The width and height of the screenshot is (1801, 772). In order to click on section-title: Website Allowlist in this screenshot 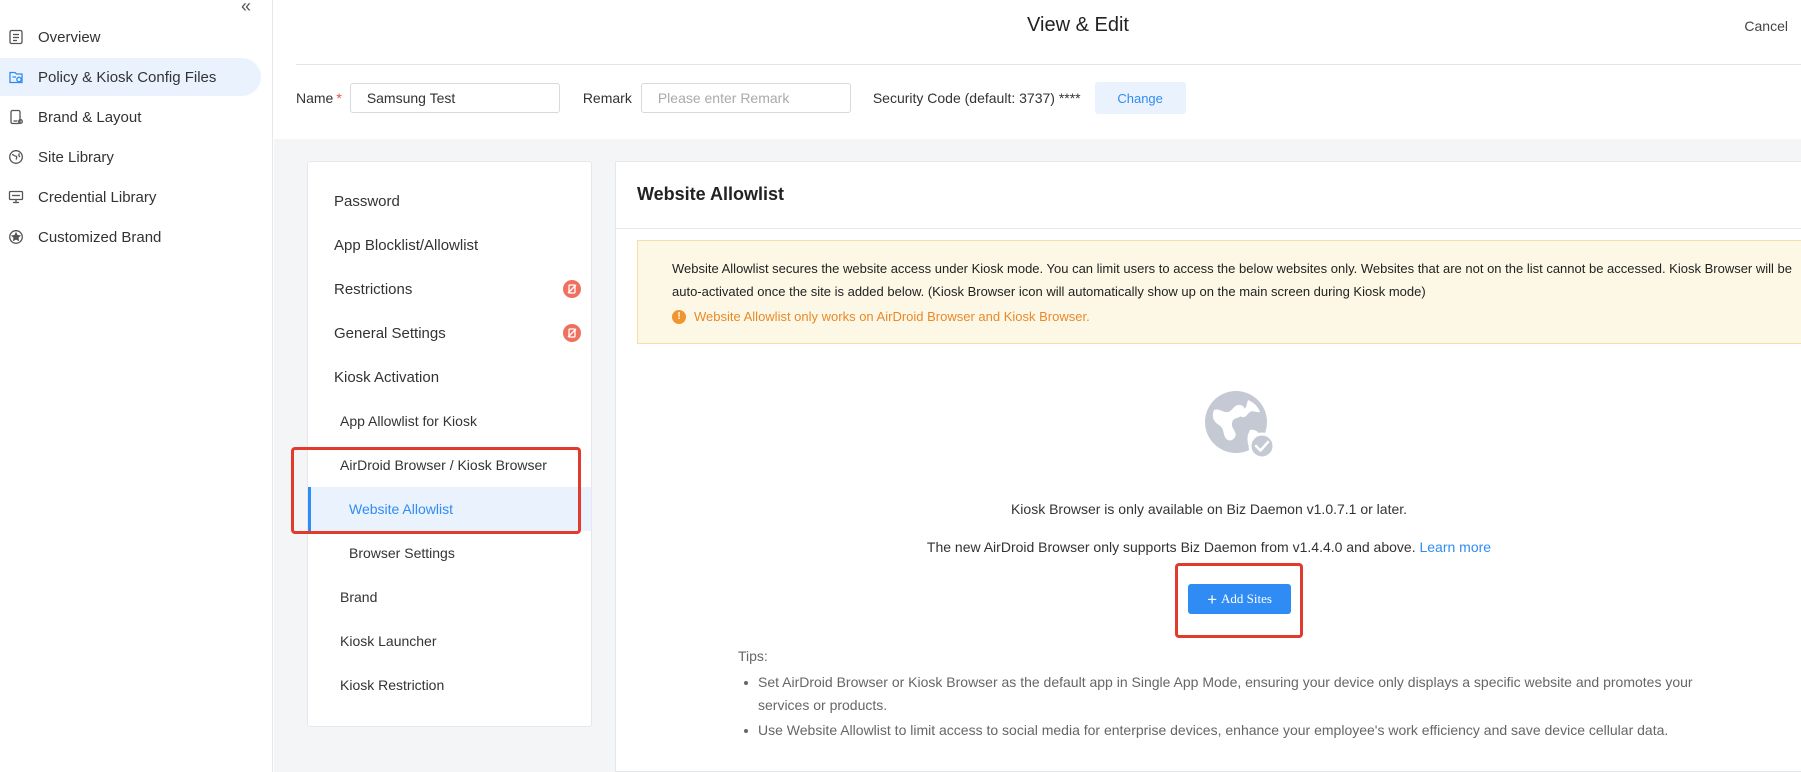, I will do `click(711, 194)`.